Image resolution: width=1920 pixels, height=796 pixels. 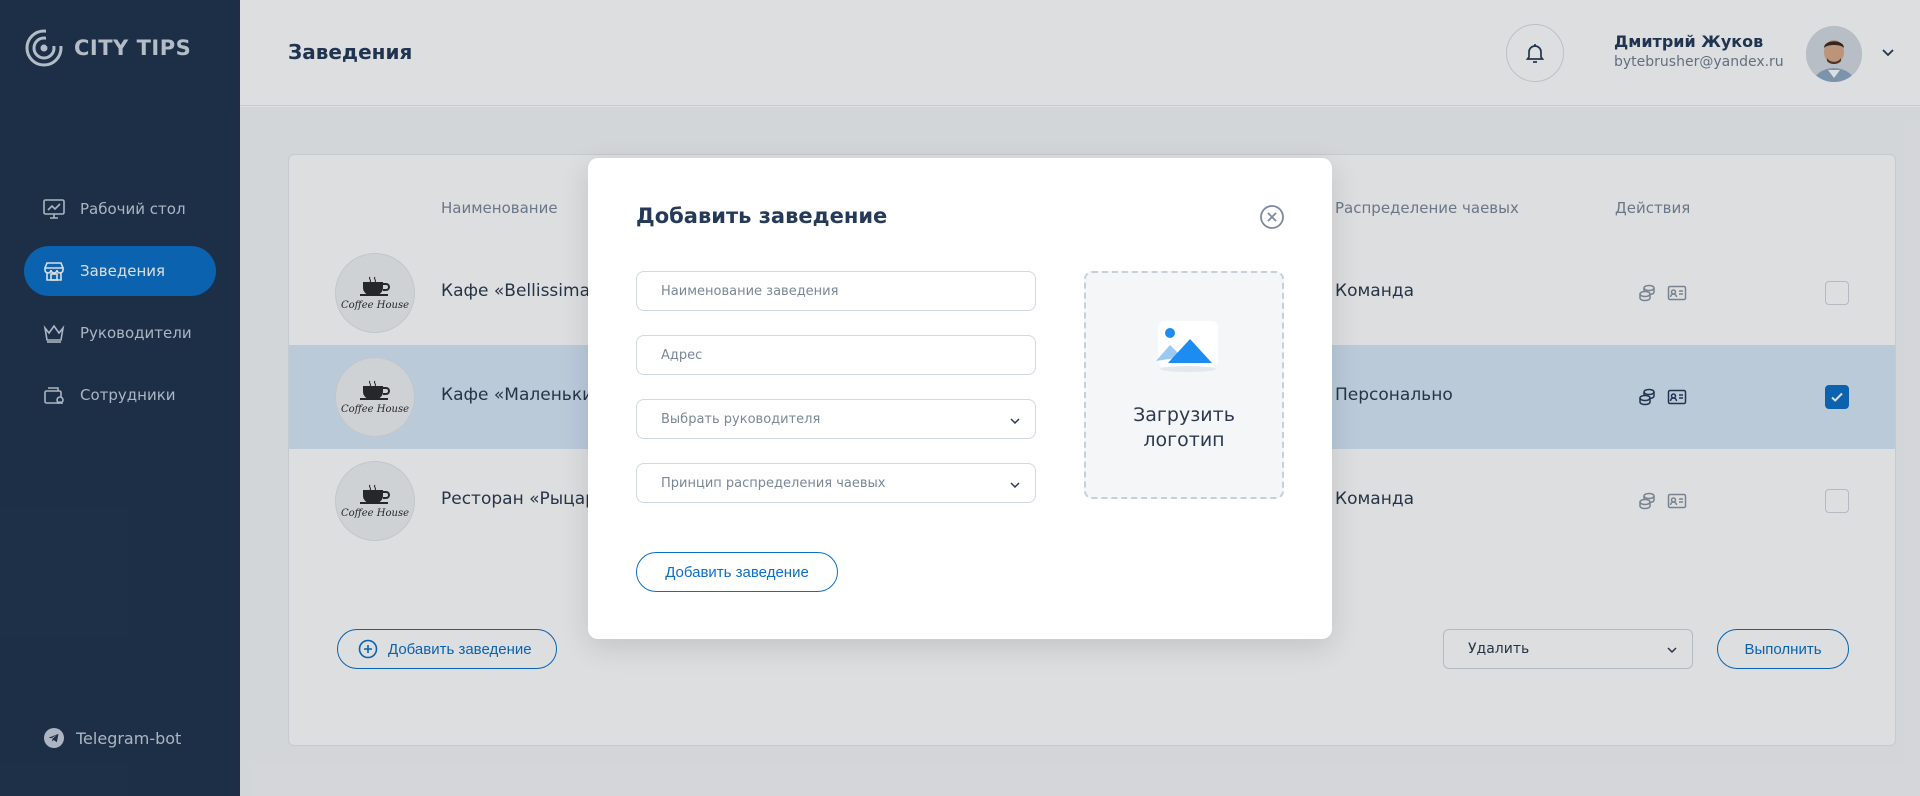 What do you see at coordinates (1272, 217) in the screenshot?
I see `close-icon` at bounding box center [1272, 217].